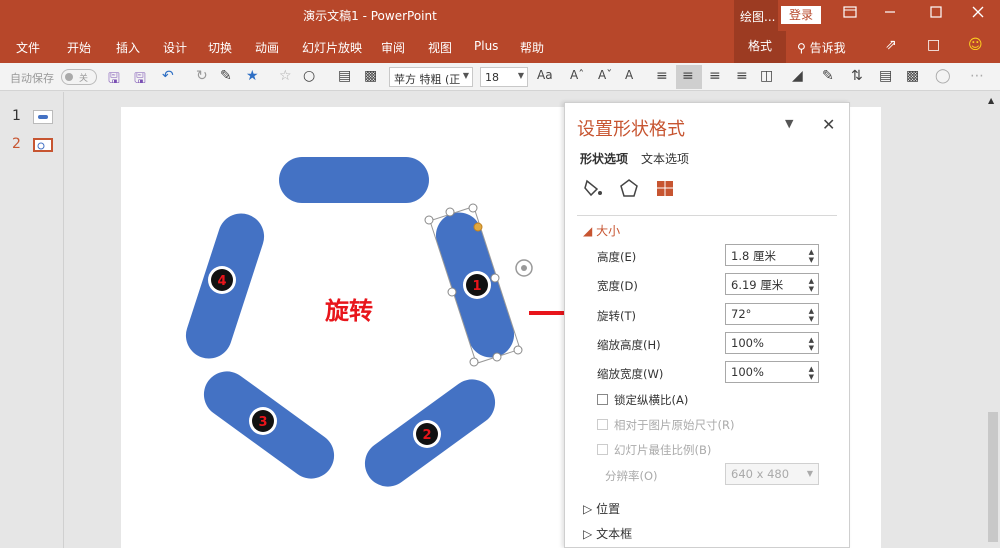 The image size is (1000, 548). Describe the element at coordinates (977, 76) in the screenshot. I see `more-icon: ⋯` at that location.